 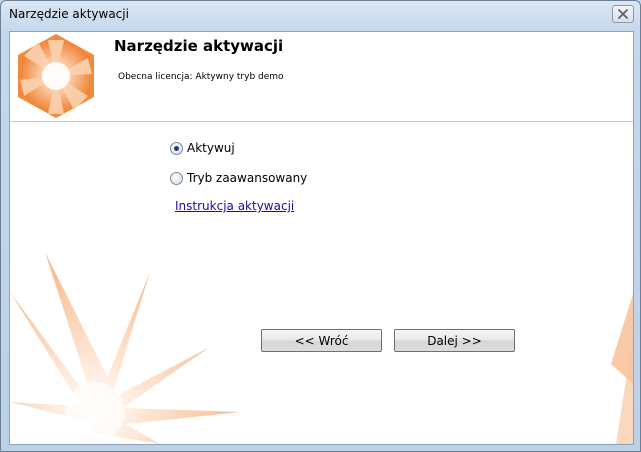 I want to click on window-title: Narzędzie aktywacji, so click(x=69, y=14).